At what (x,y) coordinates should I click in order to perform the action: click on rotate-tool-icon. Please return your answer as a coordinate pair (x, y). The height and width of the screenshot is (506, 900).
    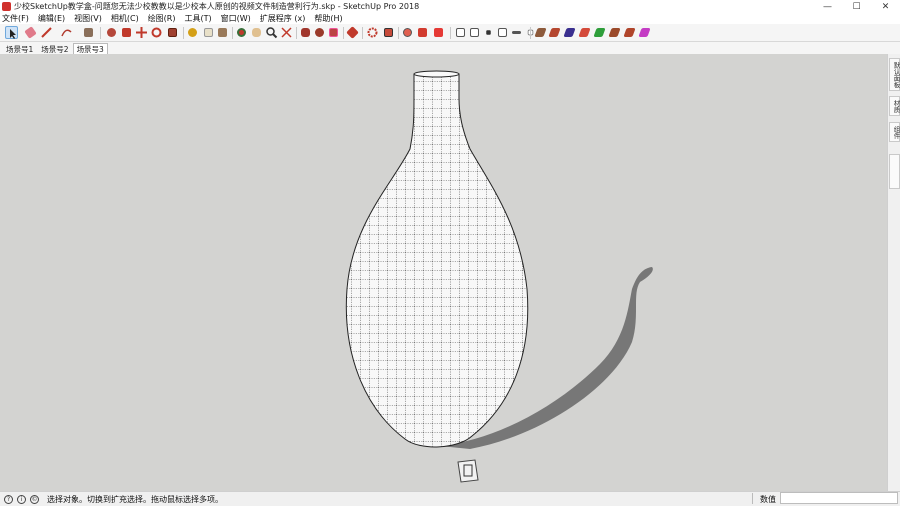
    Looking at the image, I should click on (156, 32).